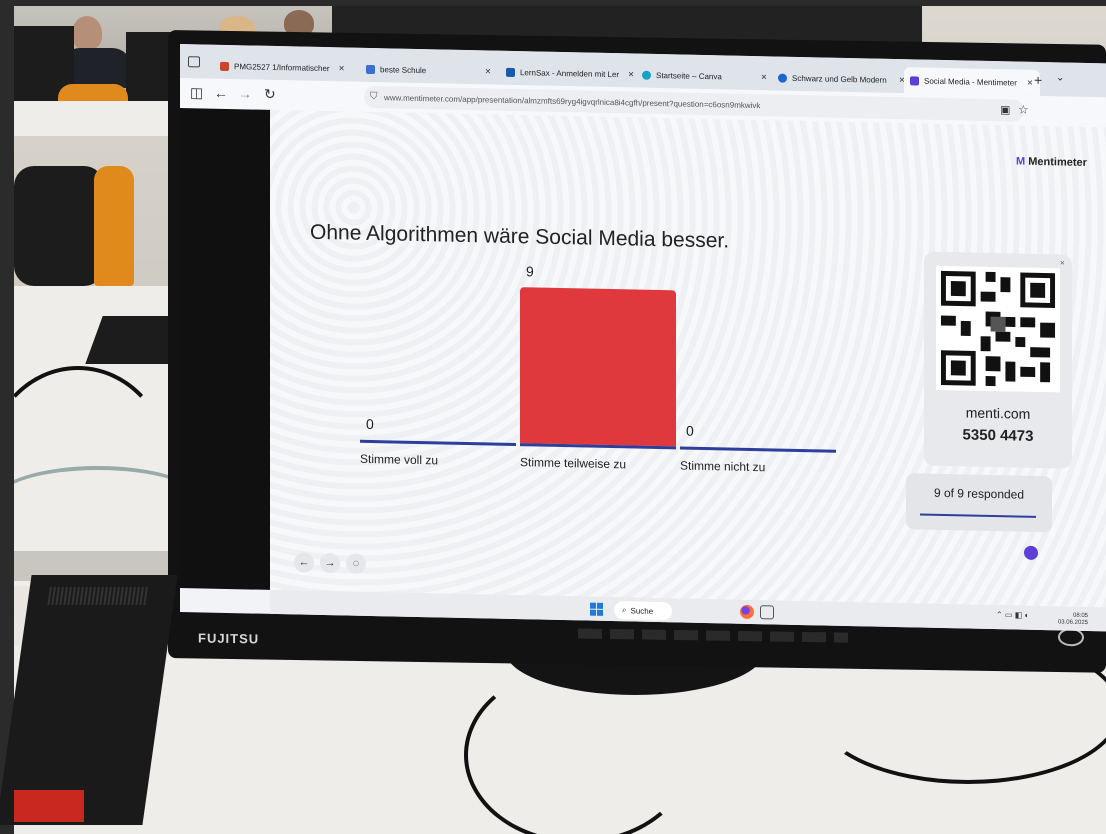 This screenshot has height=834, width=1106. Describe the element at coordinates (196, 92) in the screenshot. I see `sidebar-toggle-icon: ◫` at that location.